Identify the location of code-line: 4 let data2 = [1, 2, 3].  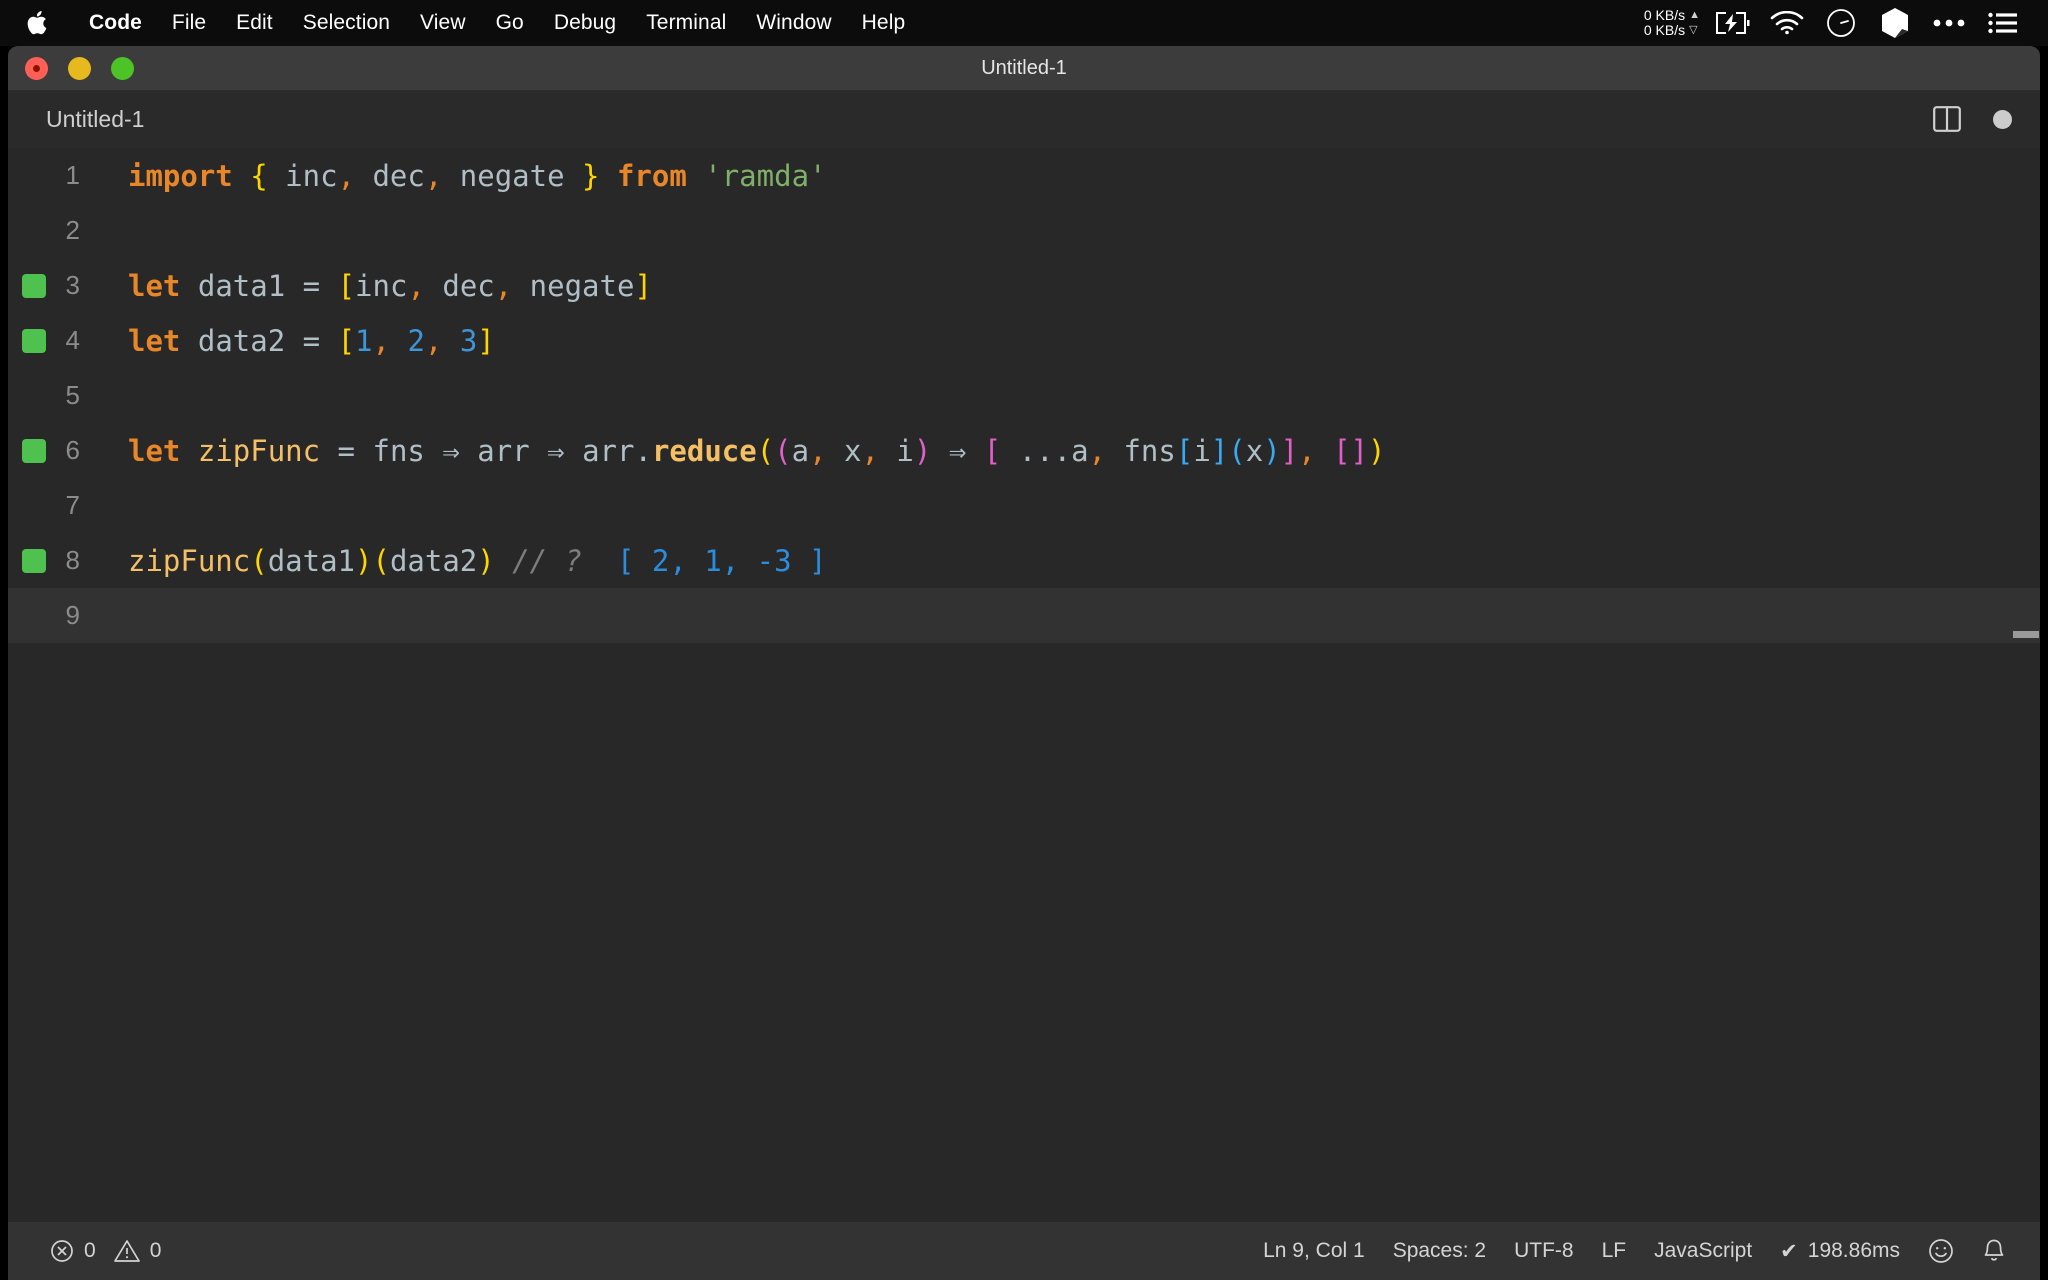
(1024, 340).